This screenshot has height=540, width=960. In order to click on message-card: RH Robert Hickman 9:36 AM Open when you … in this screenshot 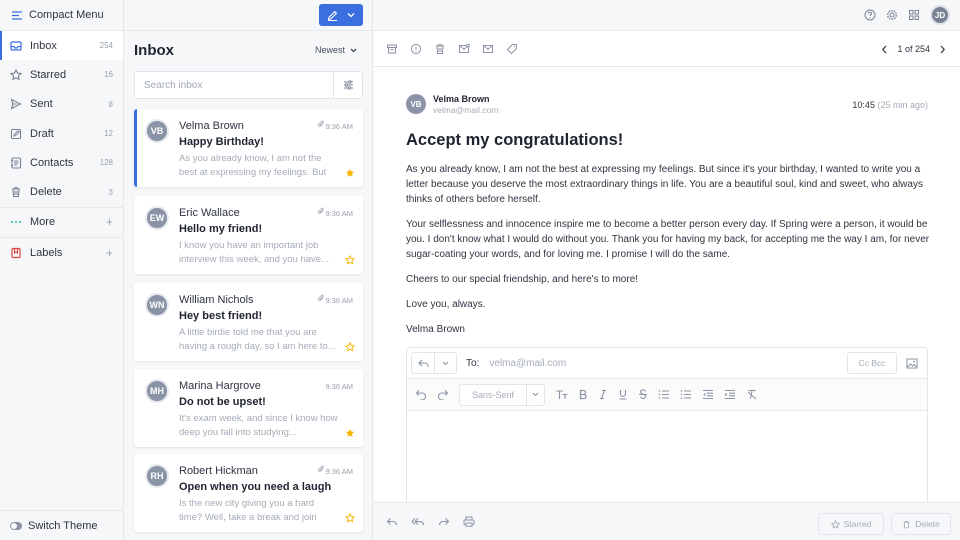, I will do `click(248, 493)`.